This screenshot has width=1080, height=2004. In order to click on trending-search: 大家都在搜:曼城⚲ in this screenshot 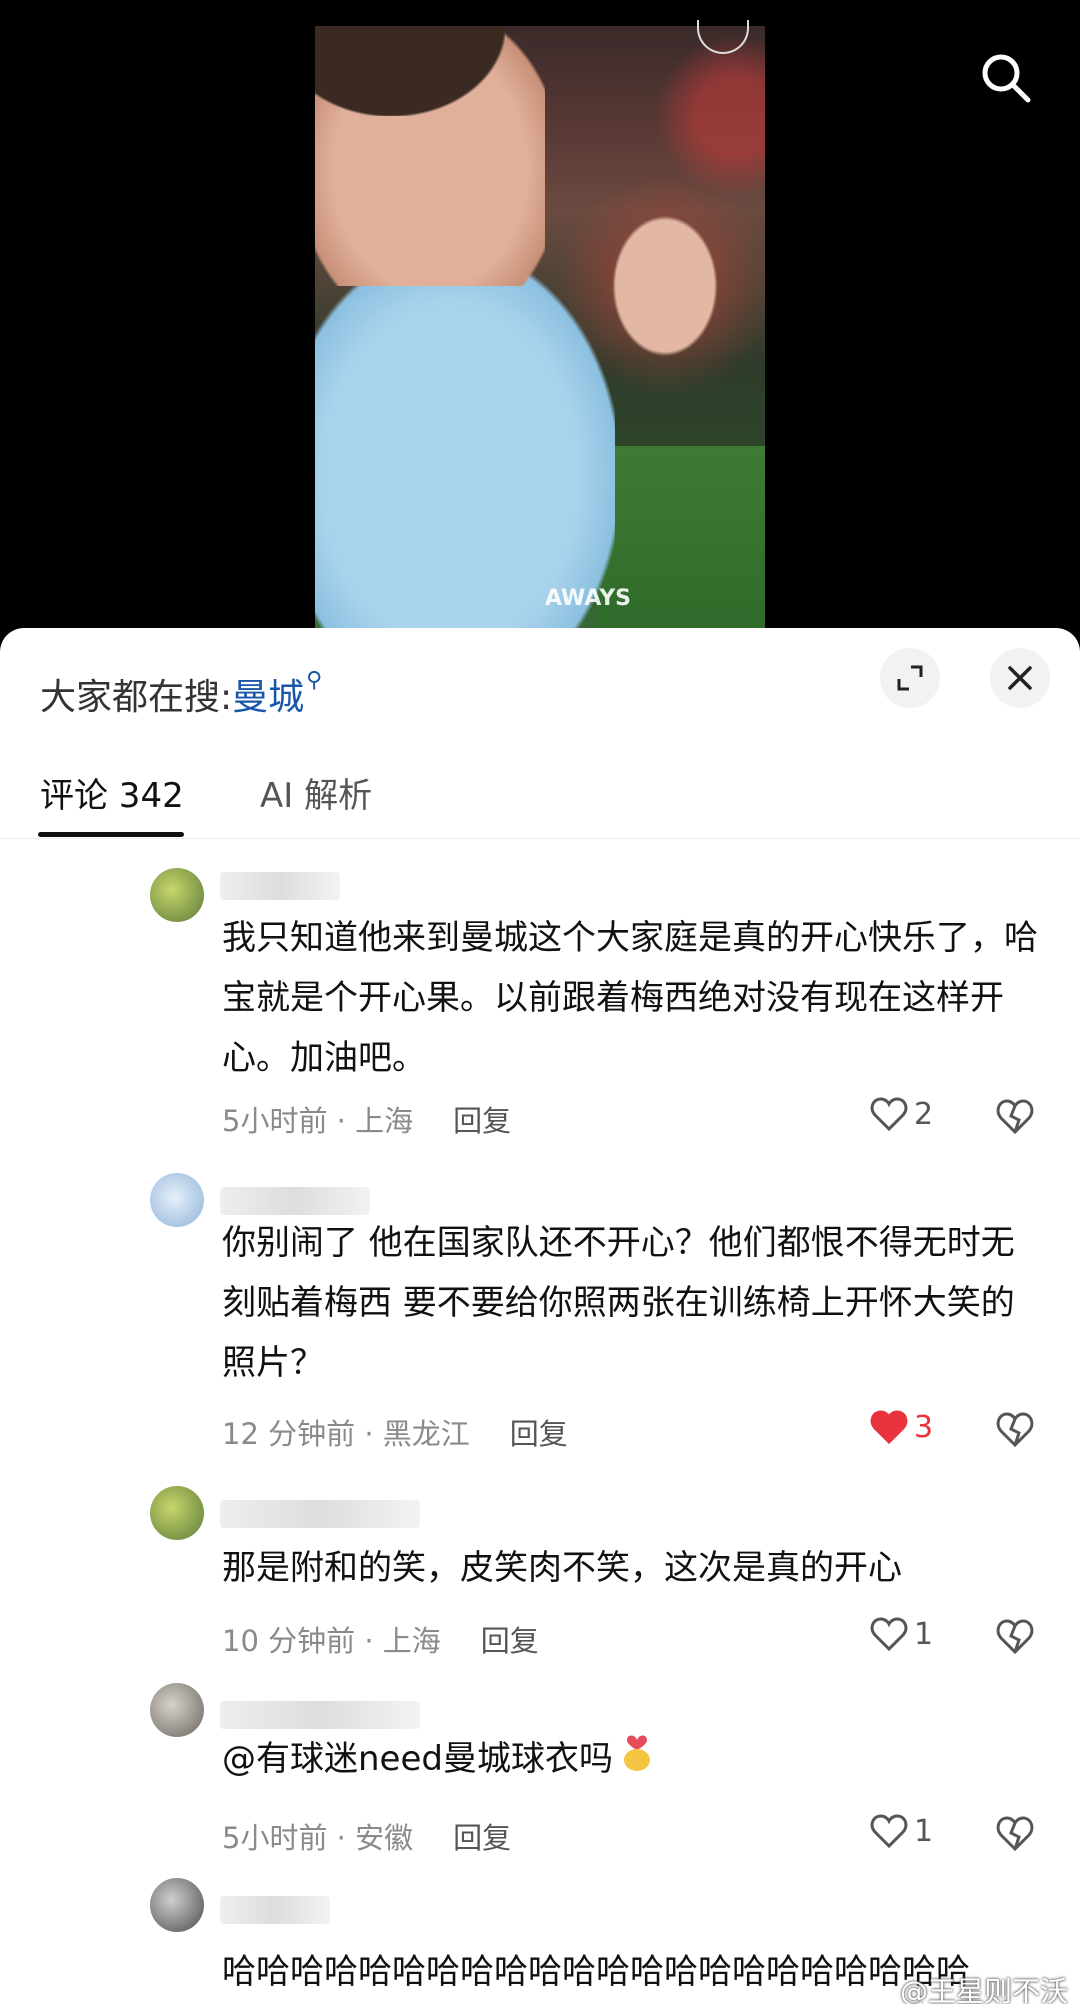, I will do `click(181, 694)`.